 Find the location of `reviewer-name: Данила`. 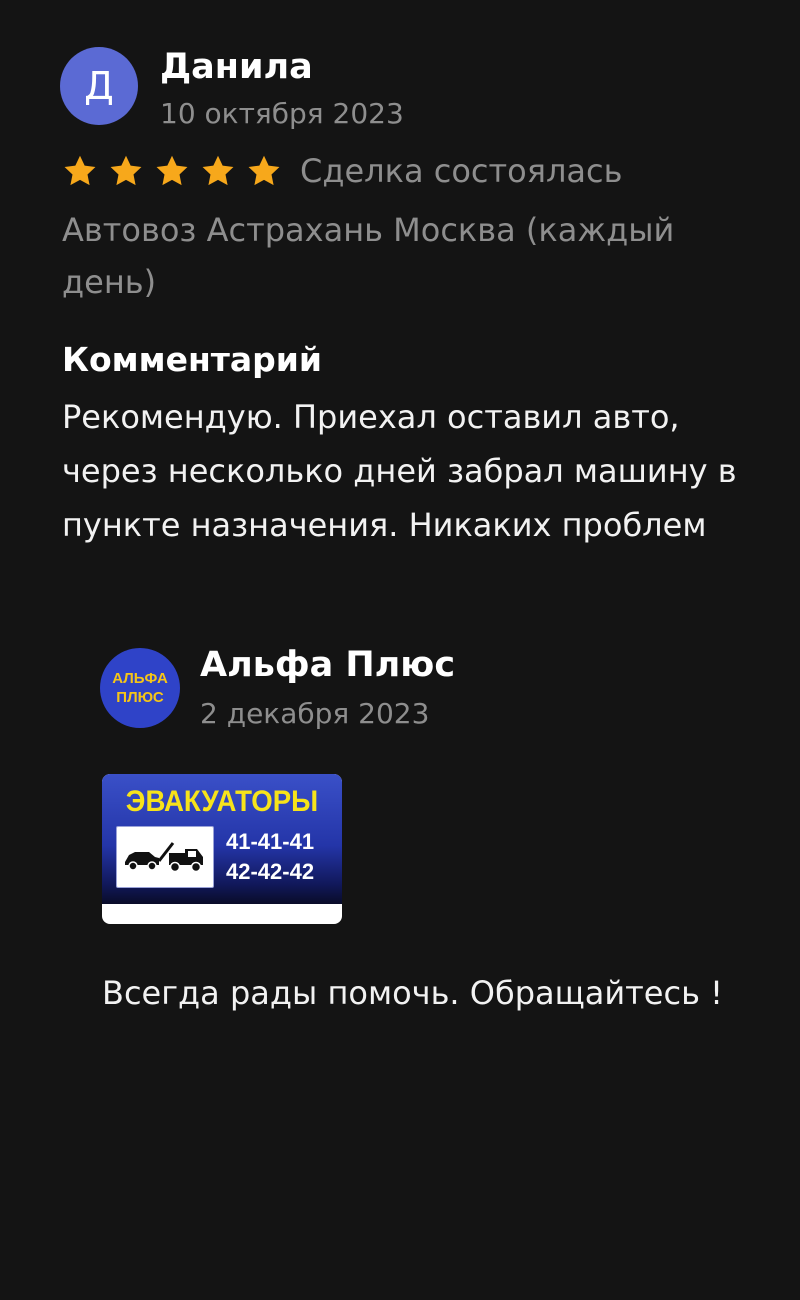

reviewer-name: Данила is located at coordinates (236, 67).